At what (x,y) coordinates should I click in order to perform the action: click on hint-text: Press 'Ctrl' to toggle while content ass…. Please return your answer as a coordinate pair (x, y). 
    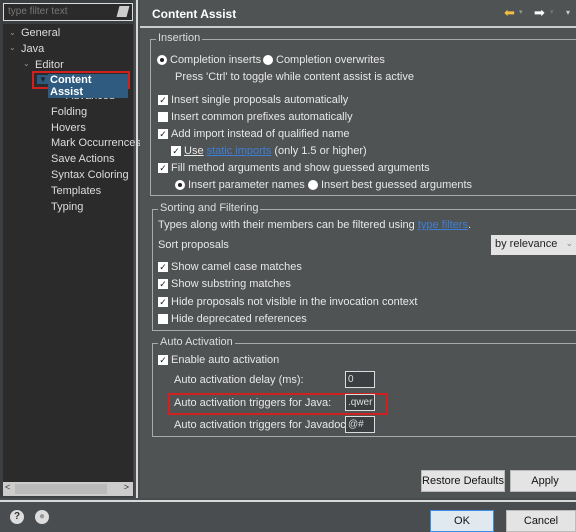
    Looking at the image, I should click on (294, 77).